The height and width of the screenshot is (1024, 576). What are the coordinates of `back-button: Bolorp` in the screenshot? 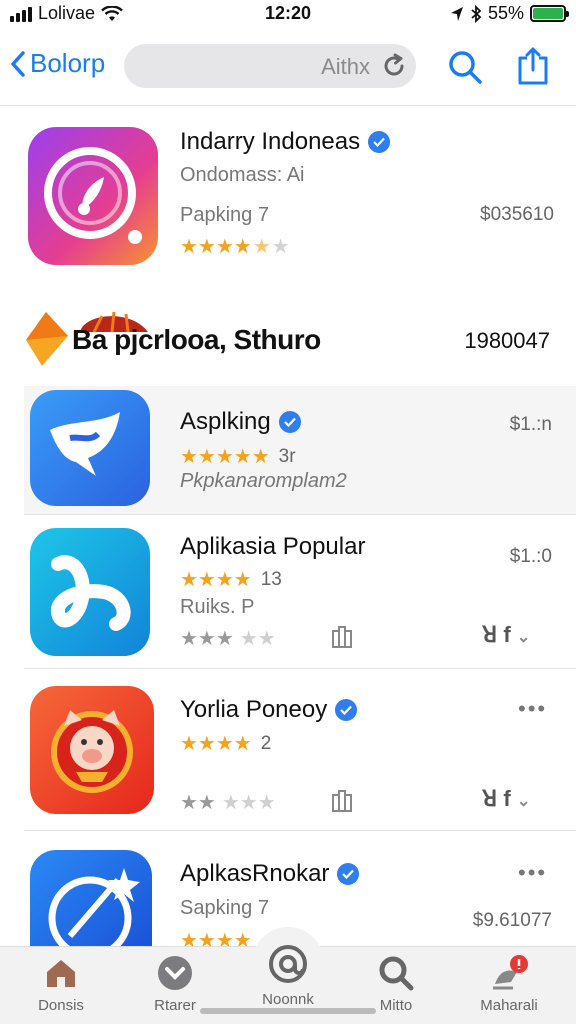 It's located at (57, 63).